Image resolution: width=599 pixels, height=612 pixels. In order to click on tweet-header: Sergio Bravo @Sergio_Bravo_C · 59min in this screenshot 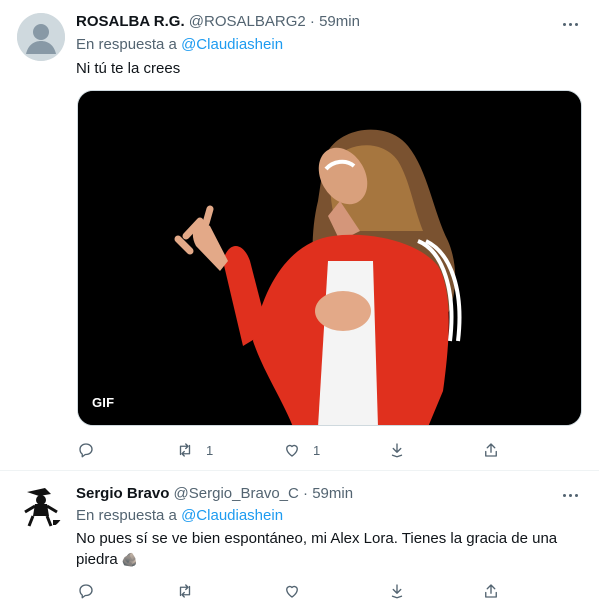, I will do `click(307, 494)`.